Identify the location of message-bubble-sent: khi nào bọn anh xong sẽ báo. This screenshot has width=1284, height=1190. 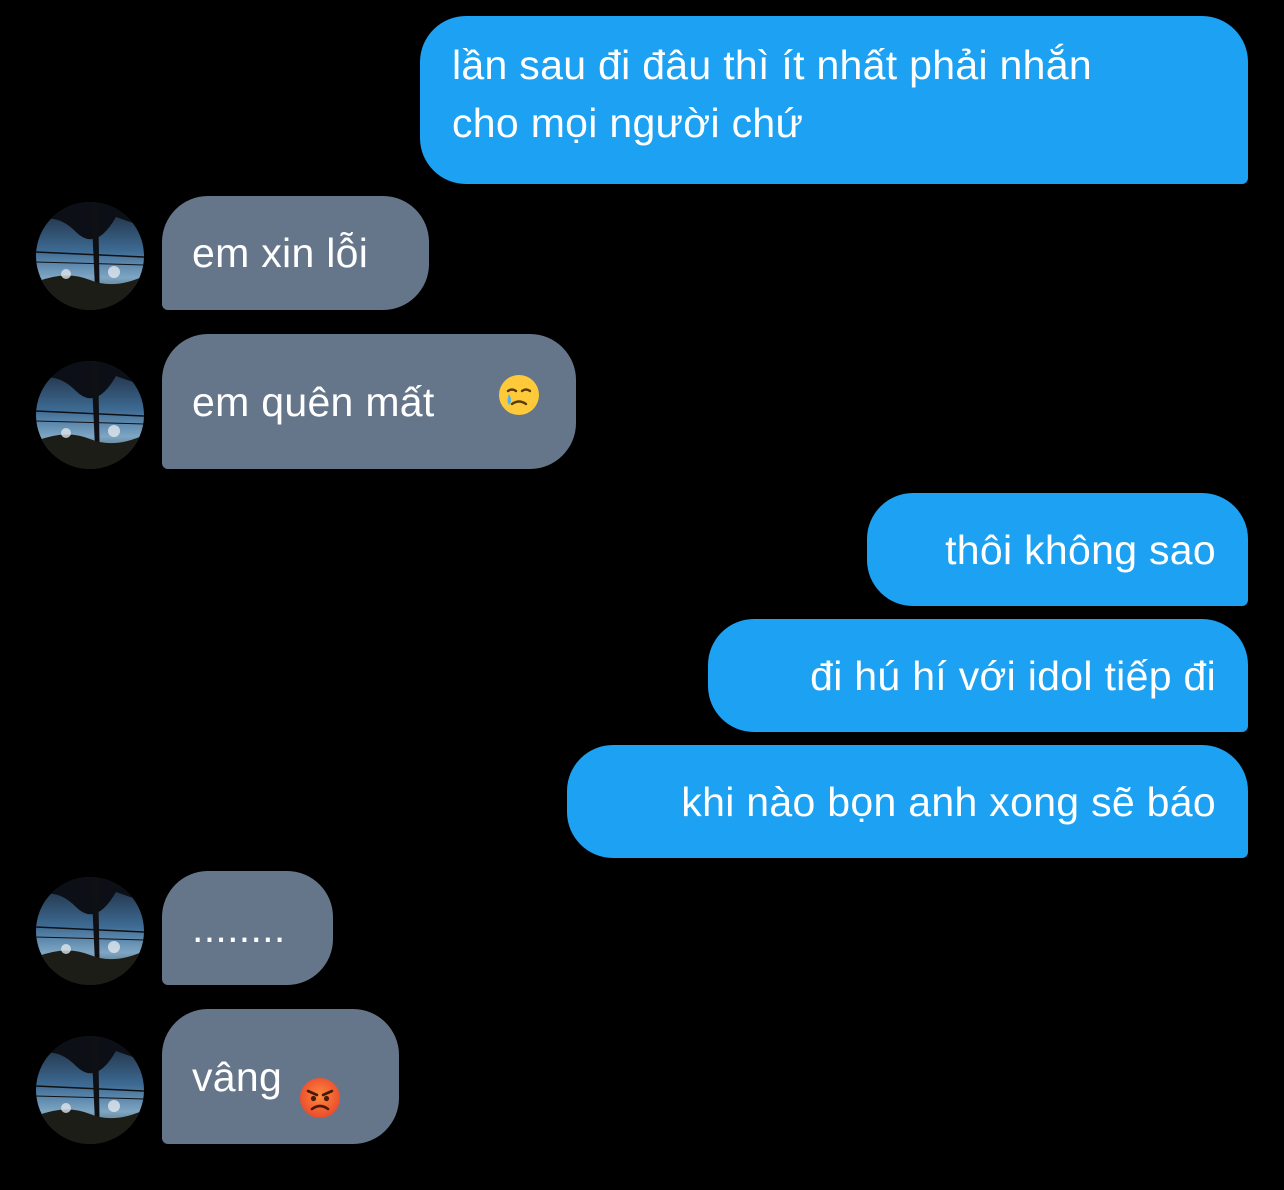
(907, 801).